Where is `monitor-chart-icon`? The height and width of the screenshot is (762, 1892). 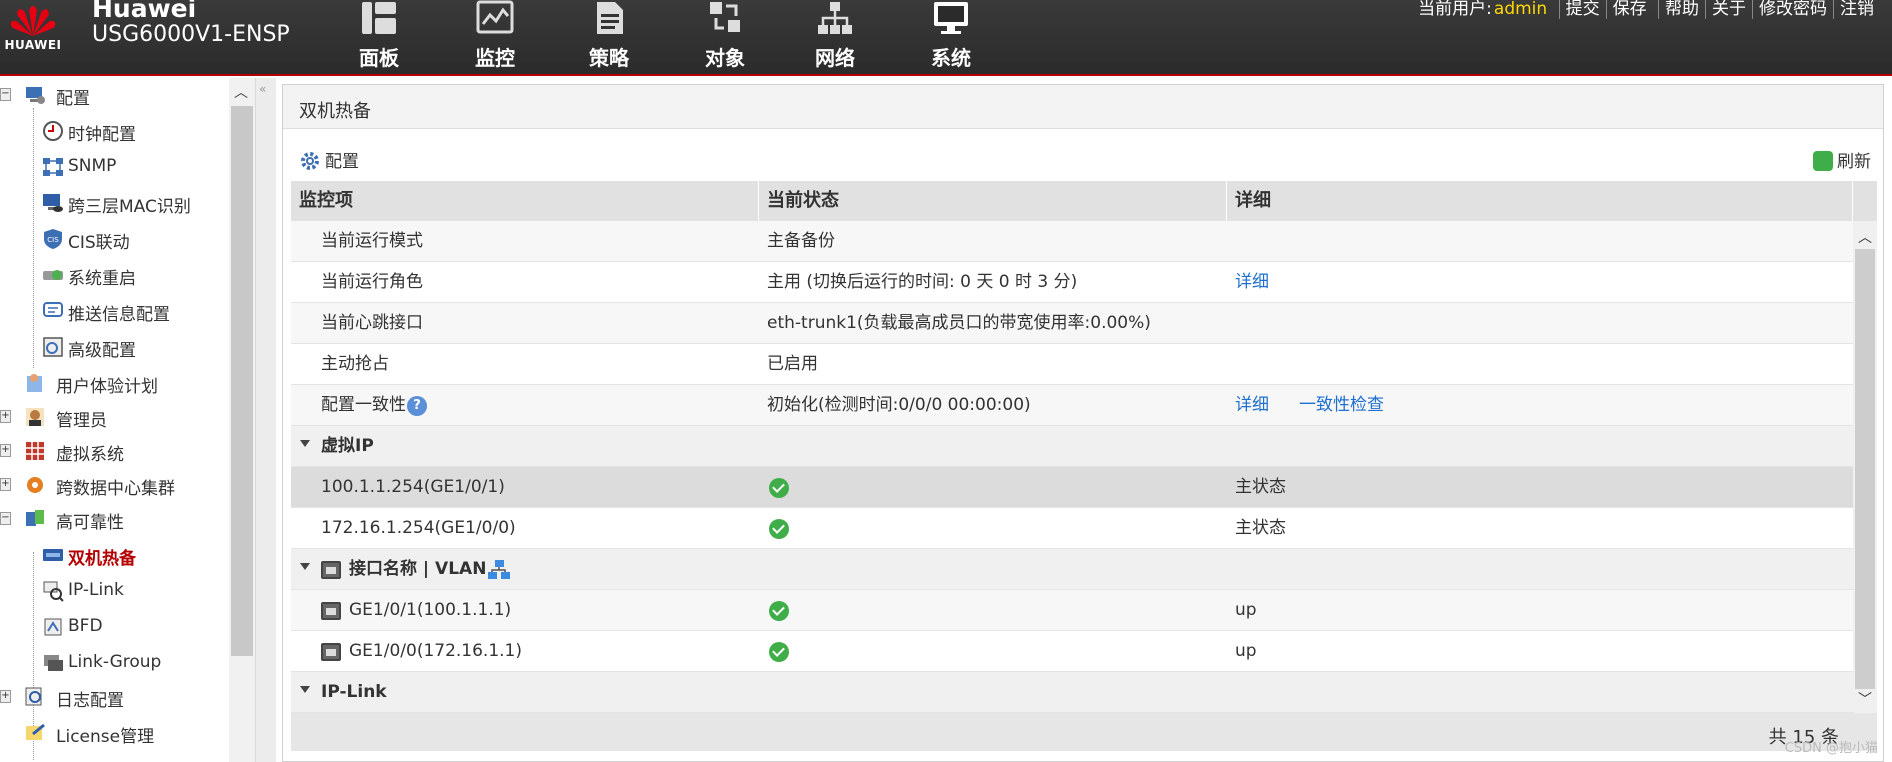
monitor-chart-icon is located at coordinates (495, 17).